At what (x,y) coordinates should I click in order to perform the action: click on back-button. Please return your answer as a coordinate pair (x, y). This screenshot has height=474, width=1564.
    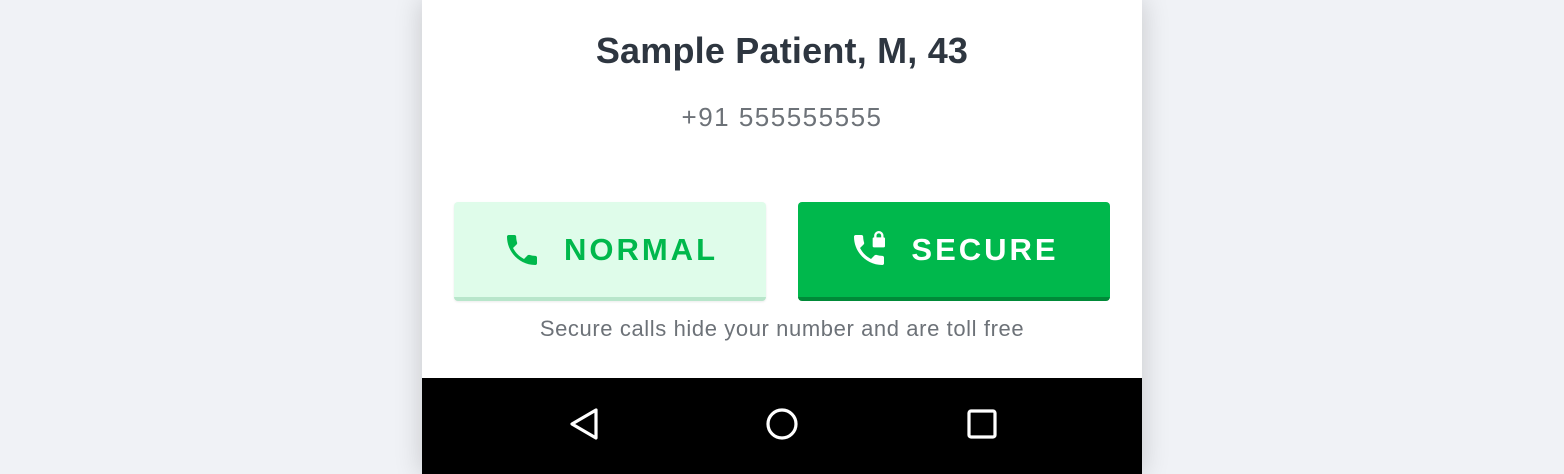
    Looking at the image, I should click on (584, 426).